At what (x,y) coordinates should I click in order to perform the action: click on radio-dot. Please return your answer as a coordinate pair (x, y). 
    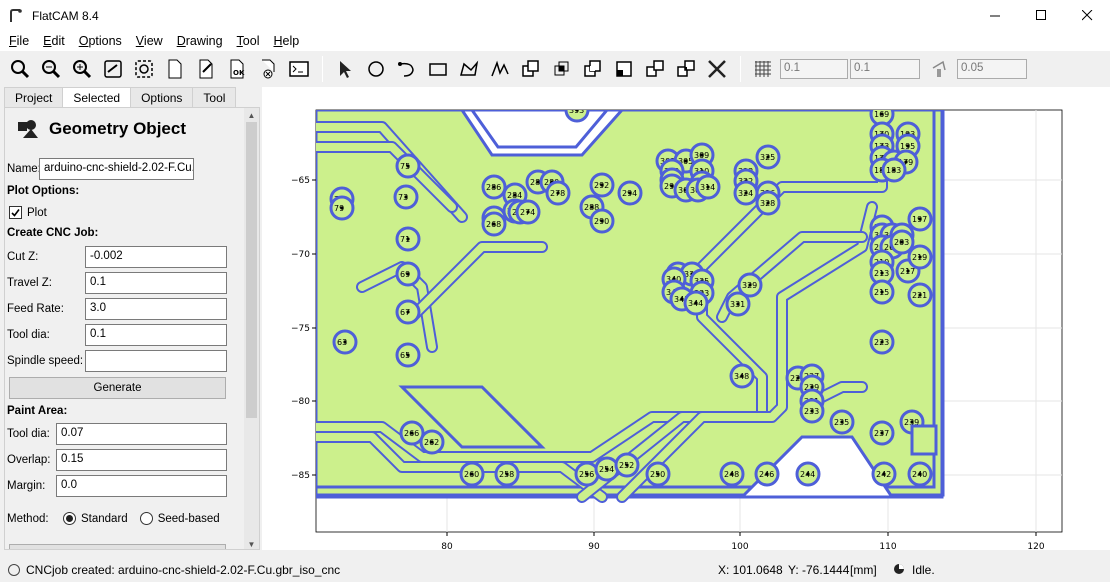
    Looking at the image, I should click on (69, 518).